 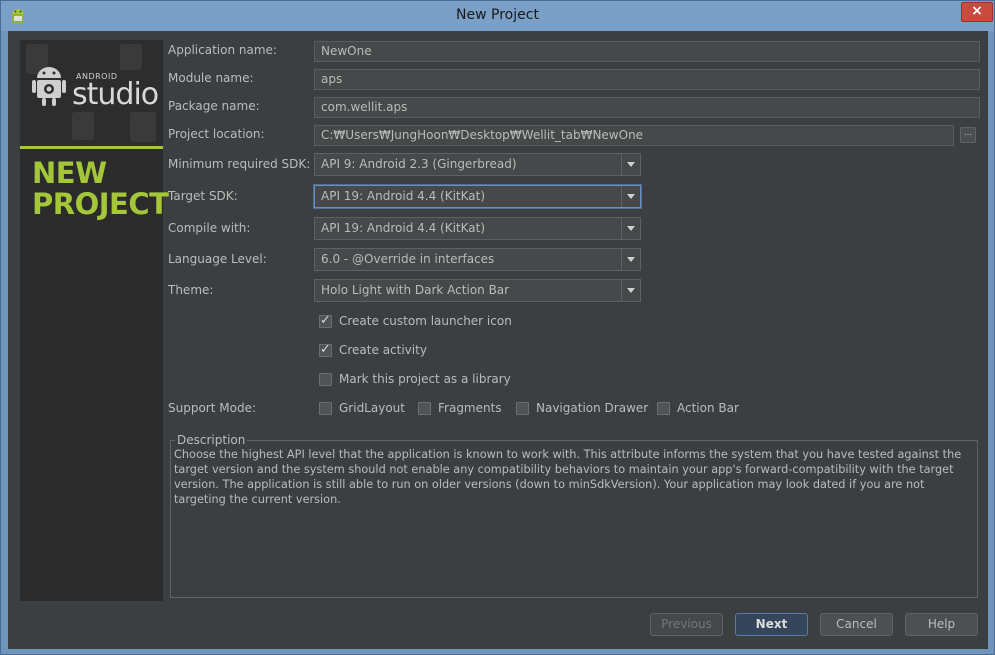 What do you see at coordinates (191, 290) in the screenshot?
I see `theme-label: Theme:` at bounding box center [191, 290].